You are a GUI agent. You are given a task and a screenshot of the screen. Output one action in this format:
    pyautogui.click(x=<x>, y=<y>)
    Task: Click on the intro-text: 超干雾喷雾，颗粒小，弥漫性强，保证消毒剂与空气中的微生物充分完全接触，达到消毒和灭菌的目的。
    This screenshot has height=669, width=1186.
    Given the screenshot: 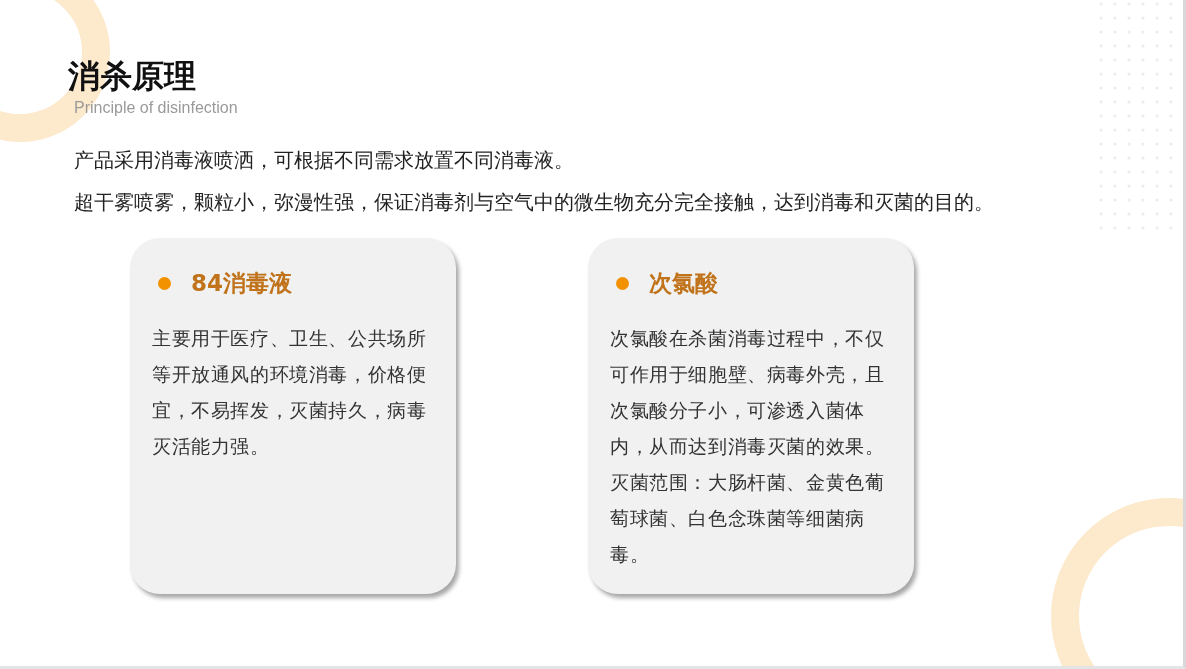 What is the action you would take?
    pyautogui.click(x=534, y=202)
    